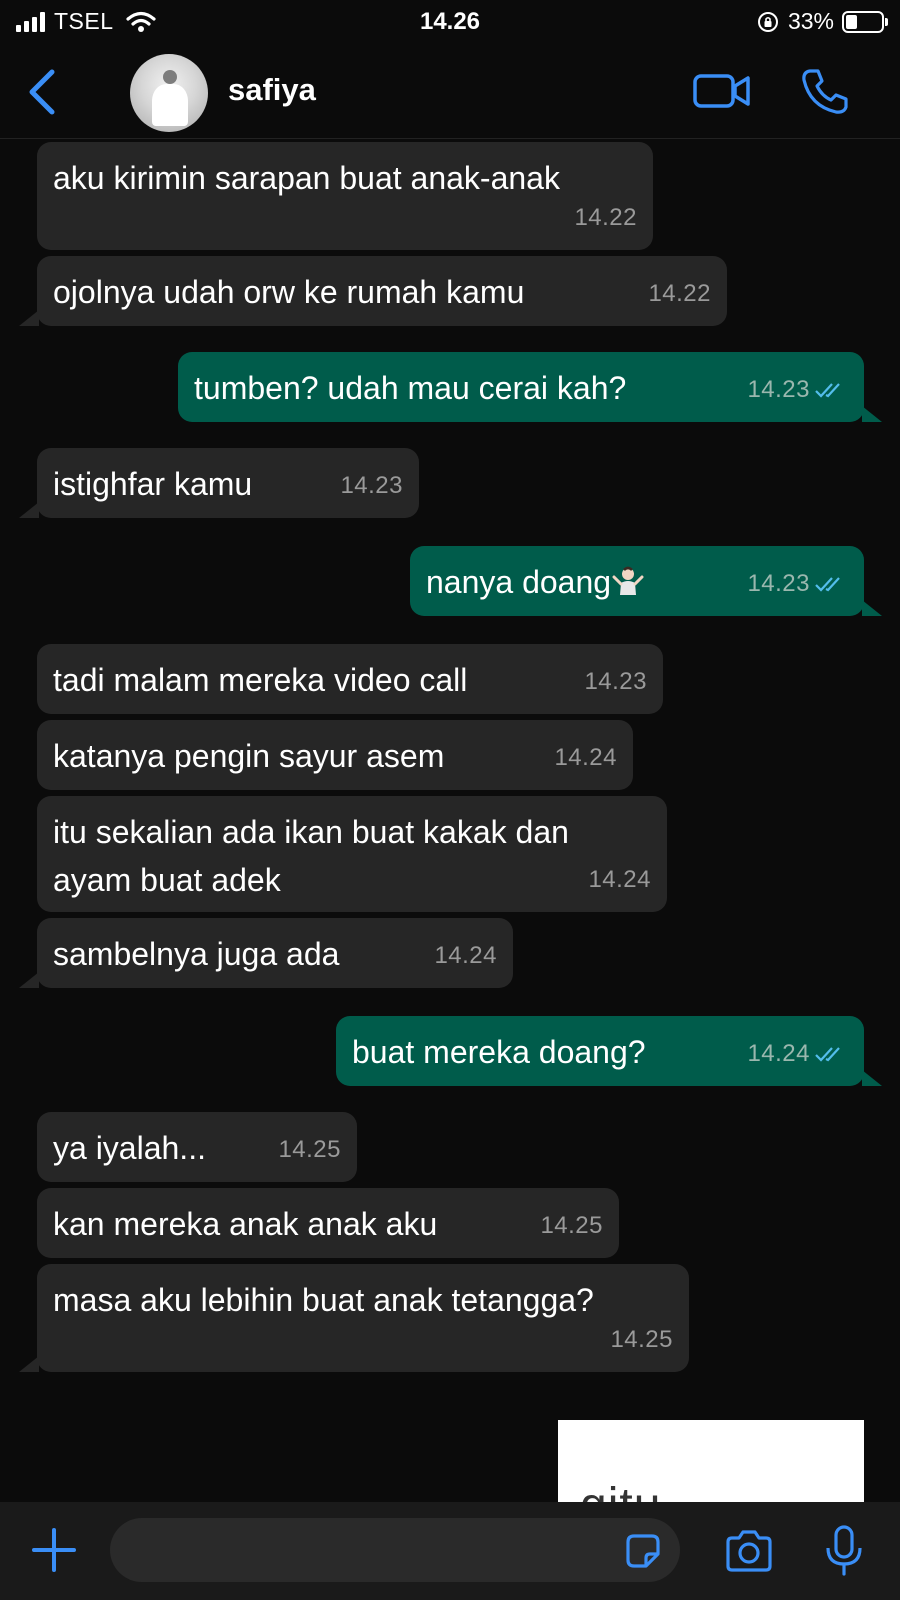 This screenshot has width=900, height=1600. What do you see at coordinates (643, 1551) in the screenshot?
I see `sticker-icon` at bounding box center [643, 1551].